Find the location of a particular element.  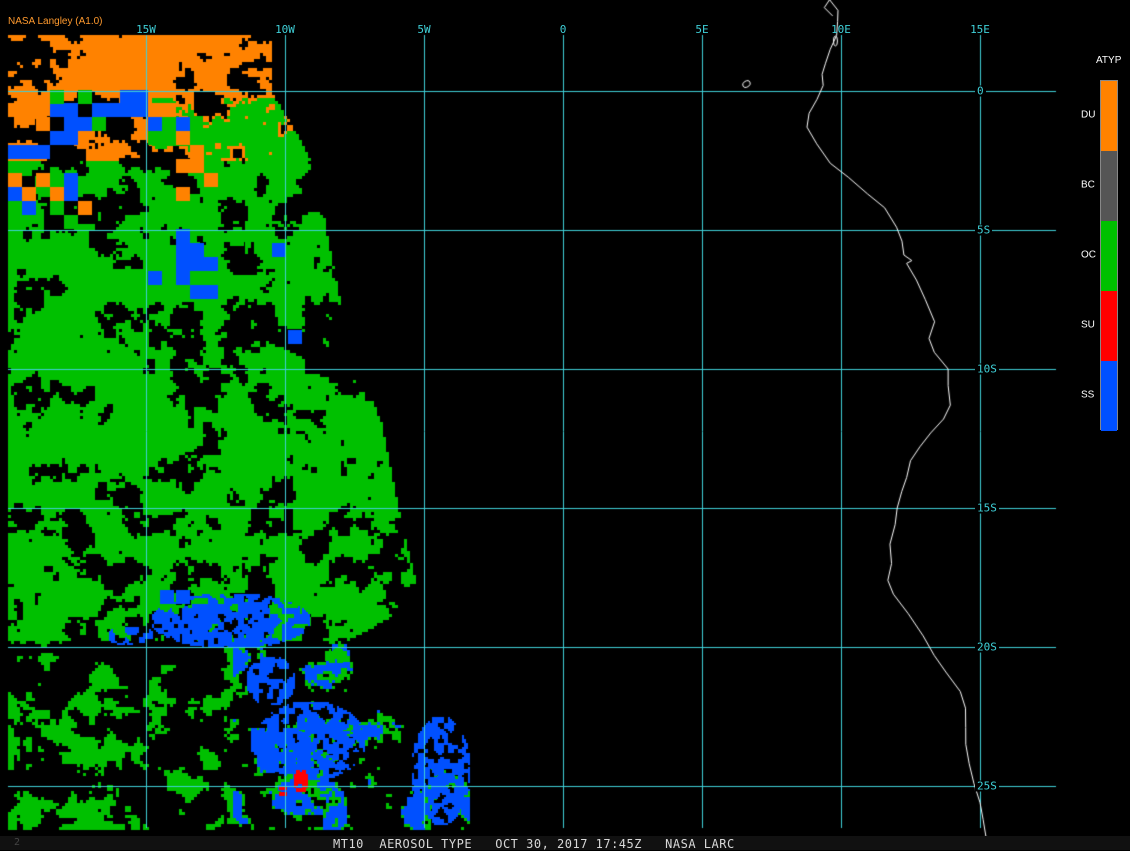

credit-label: NASA Langley (A1.0) is located at coordinates (55, 21).